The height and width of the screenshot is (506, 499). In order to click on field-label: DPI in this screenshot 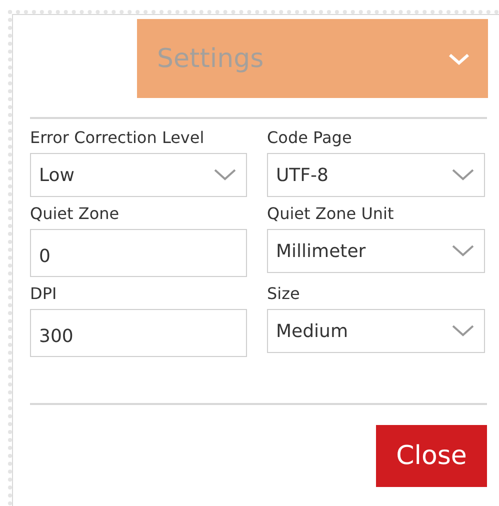, I will do `click(44, 294)`.